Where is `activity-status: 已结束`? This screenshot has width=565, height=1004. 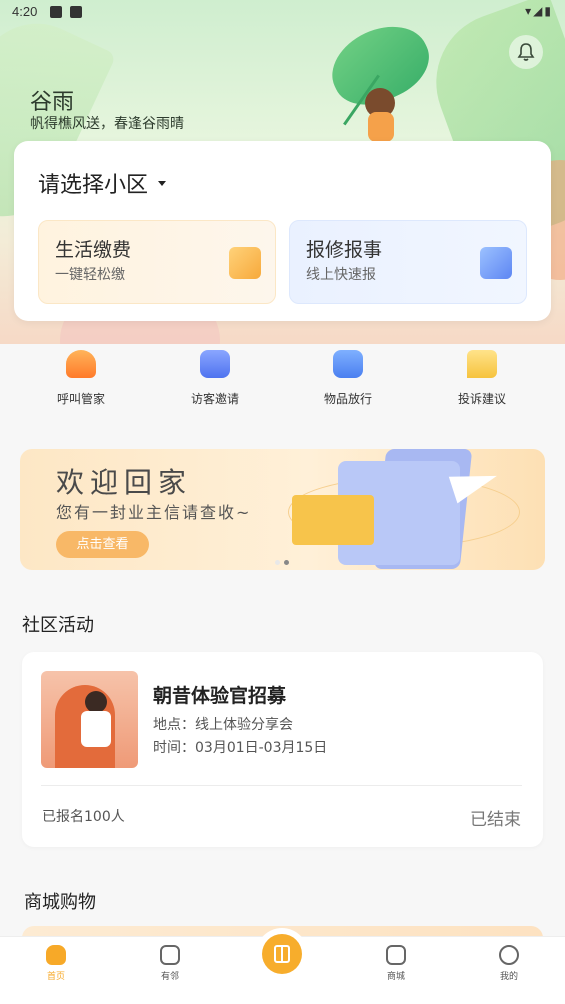
activity-status: 已结束 is located at coordinates (495, 820).